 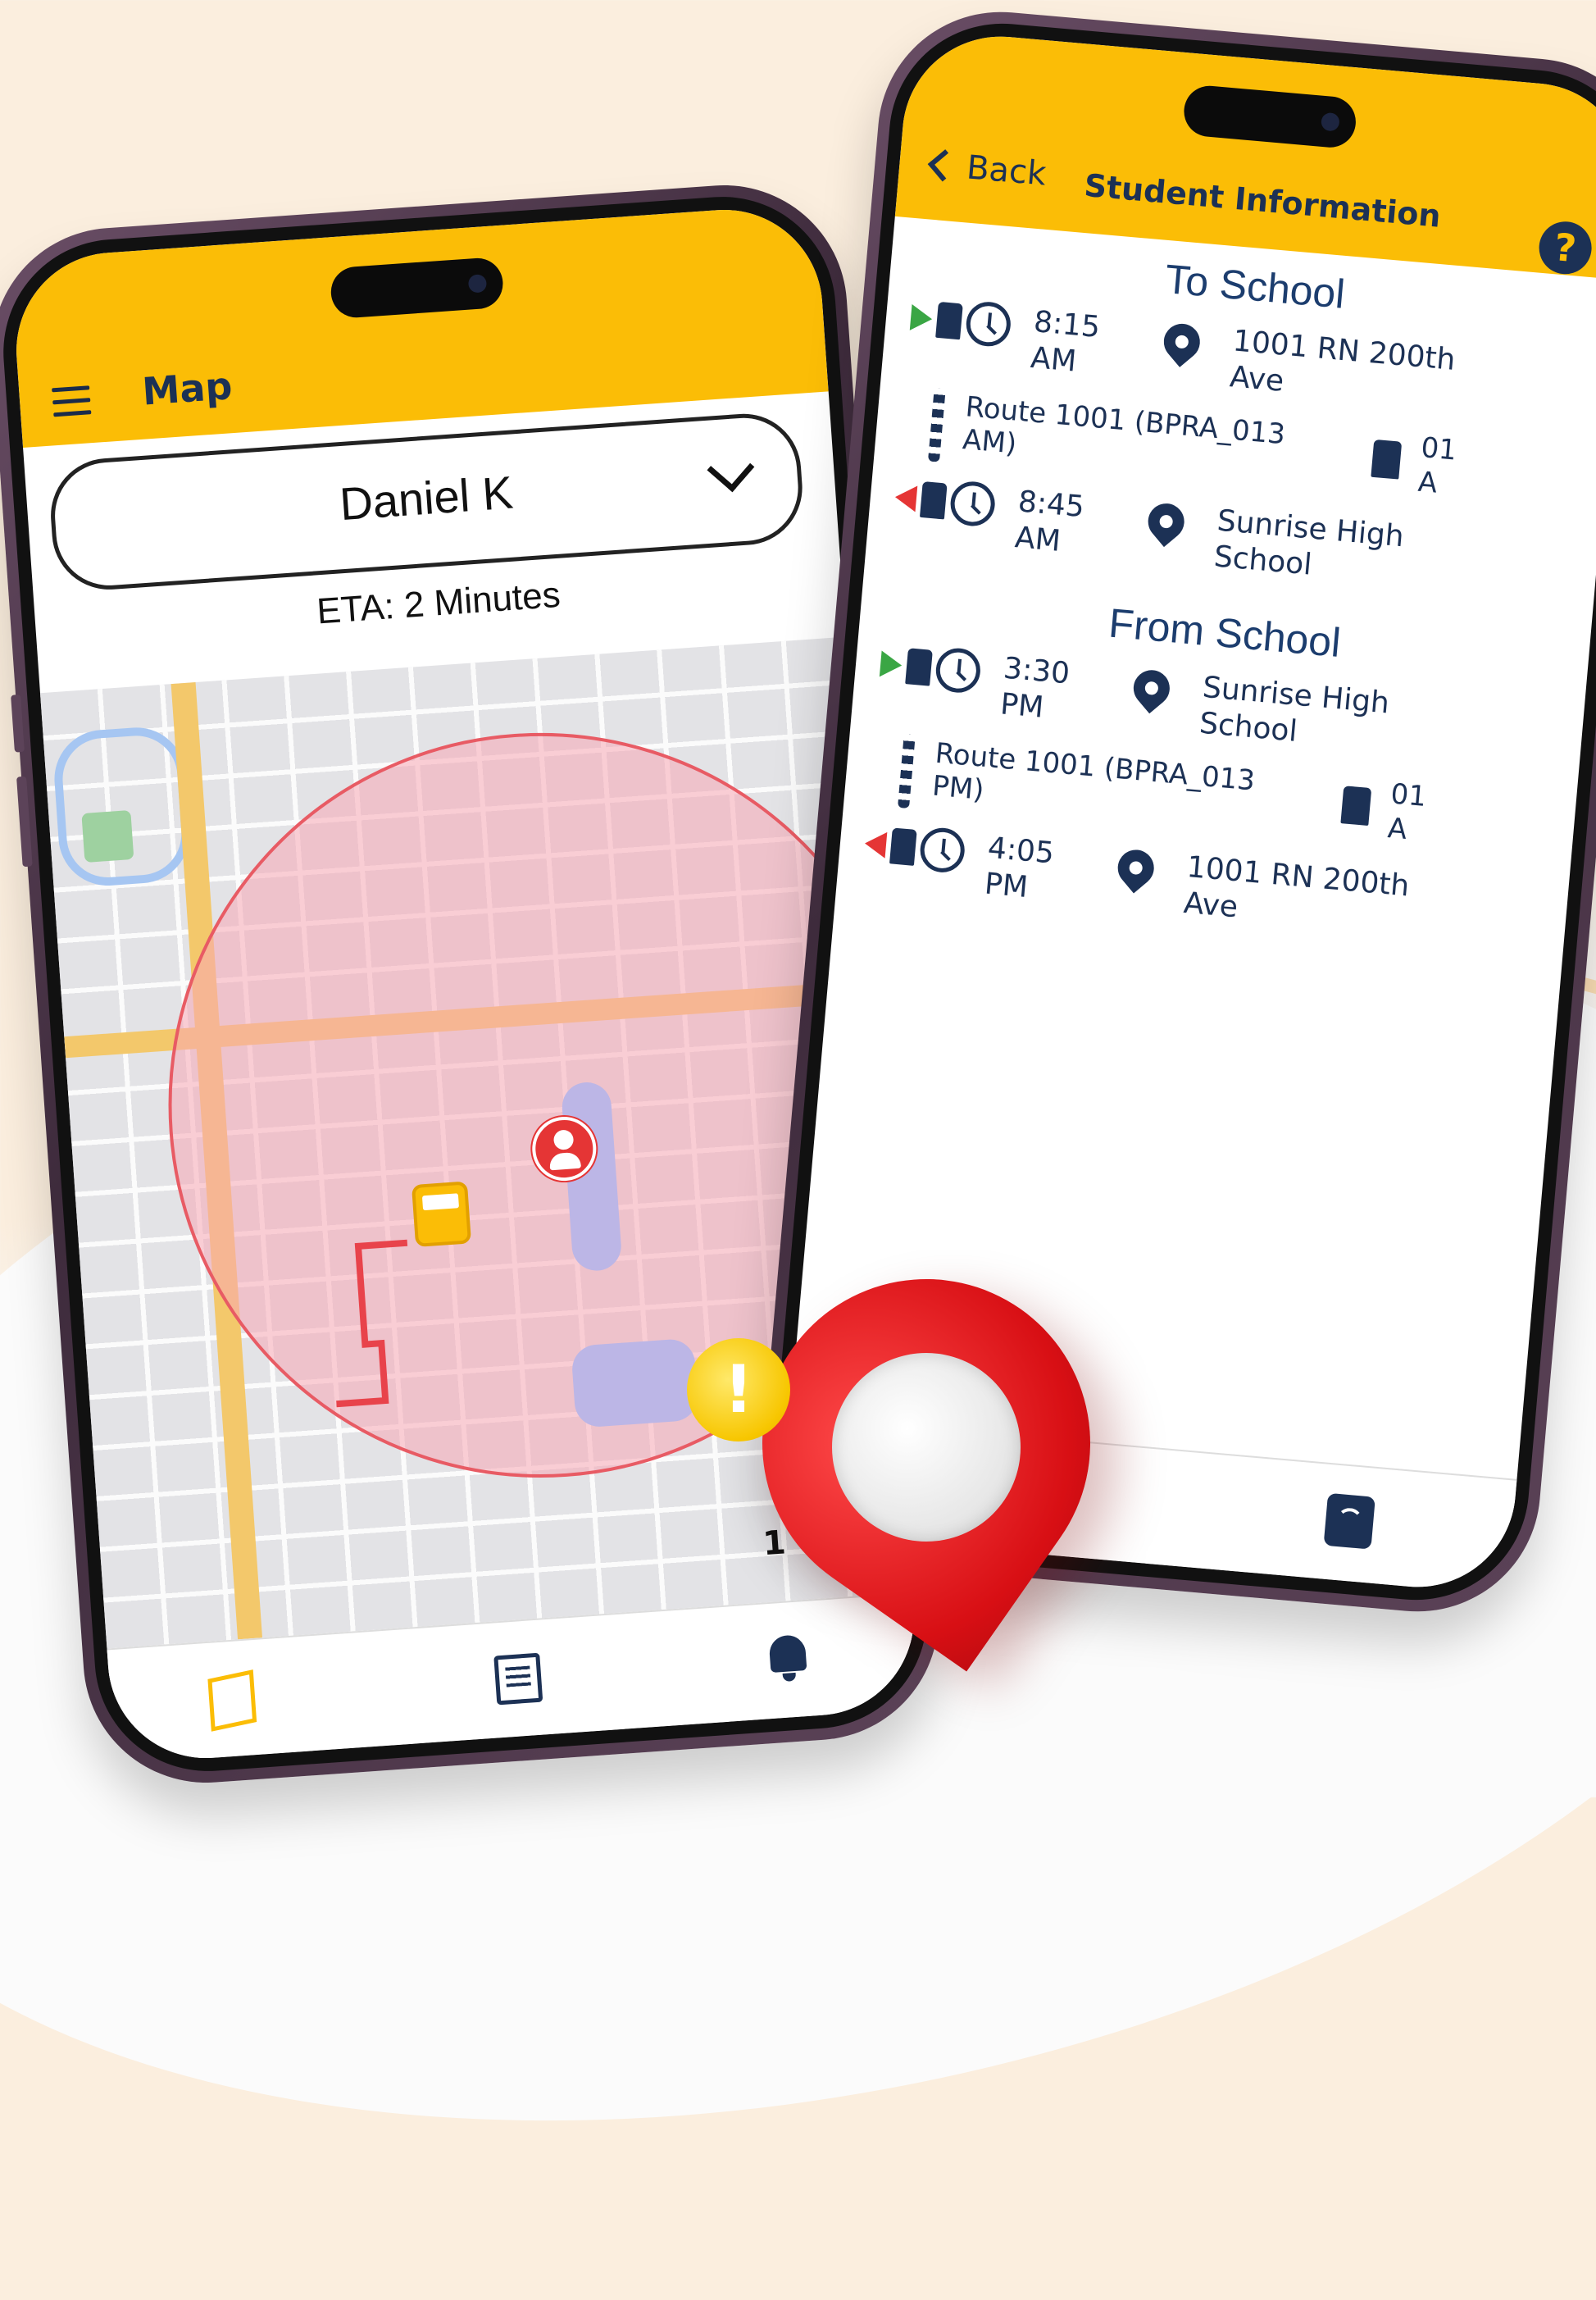 I want to click on wifi-icon, so click(x=1349, y=1521).